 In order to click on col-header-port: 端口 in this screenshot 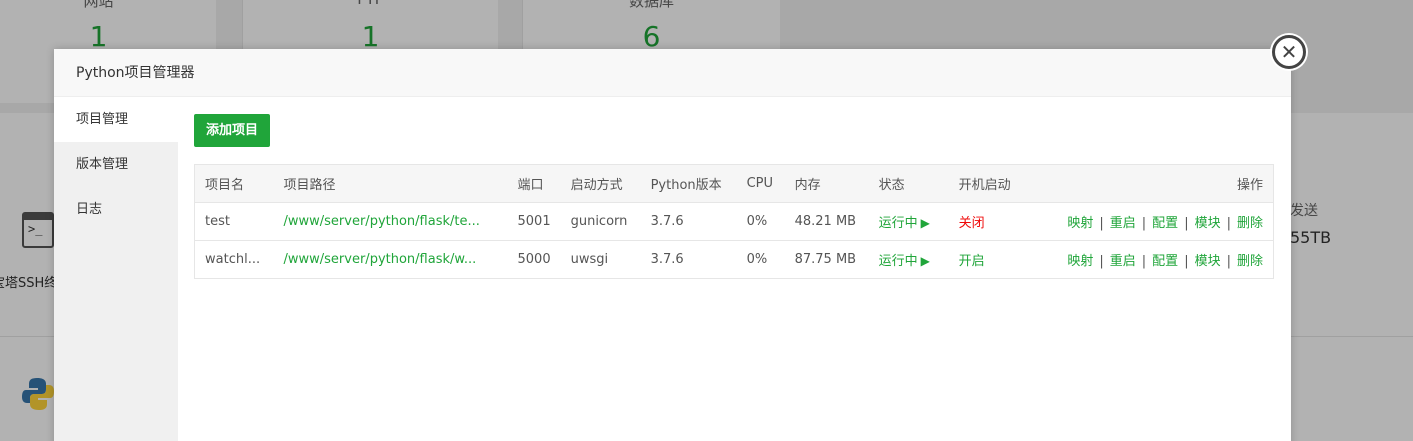, I will do `click(534, 183)`.